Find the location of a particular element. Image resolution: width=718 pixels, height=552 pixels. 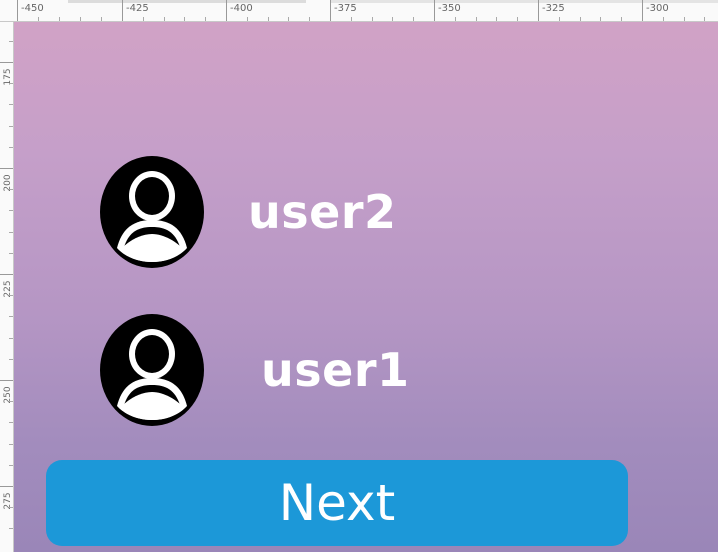

ruler-label: -425 is located at coordinates (137, 8).